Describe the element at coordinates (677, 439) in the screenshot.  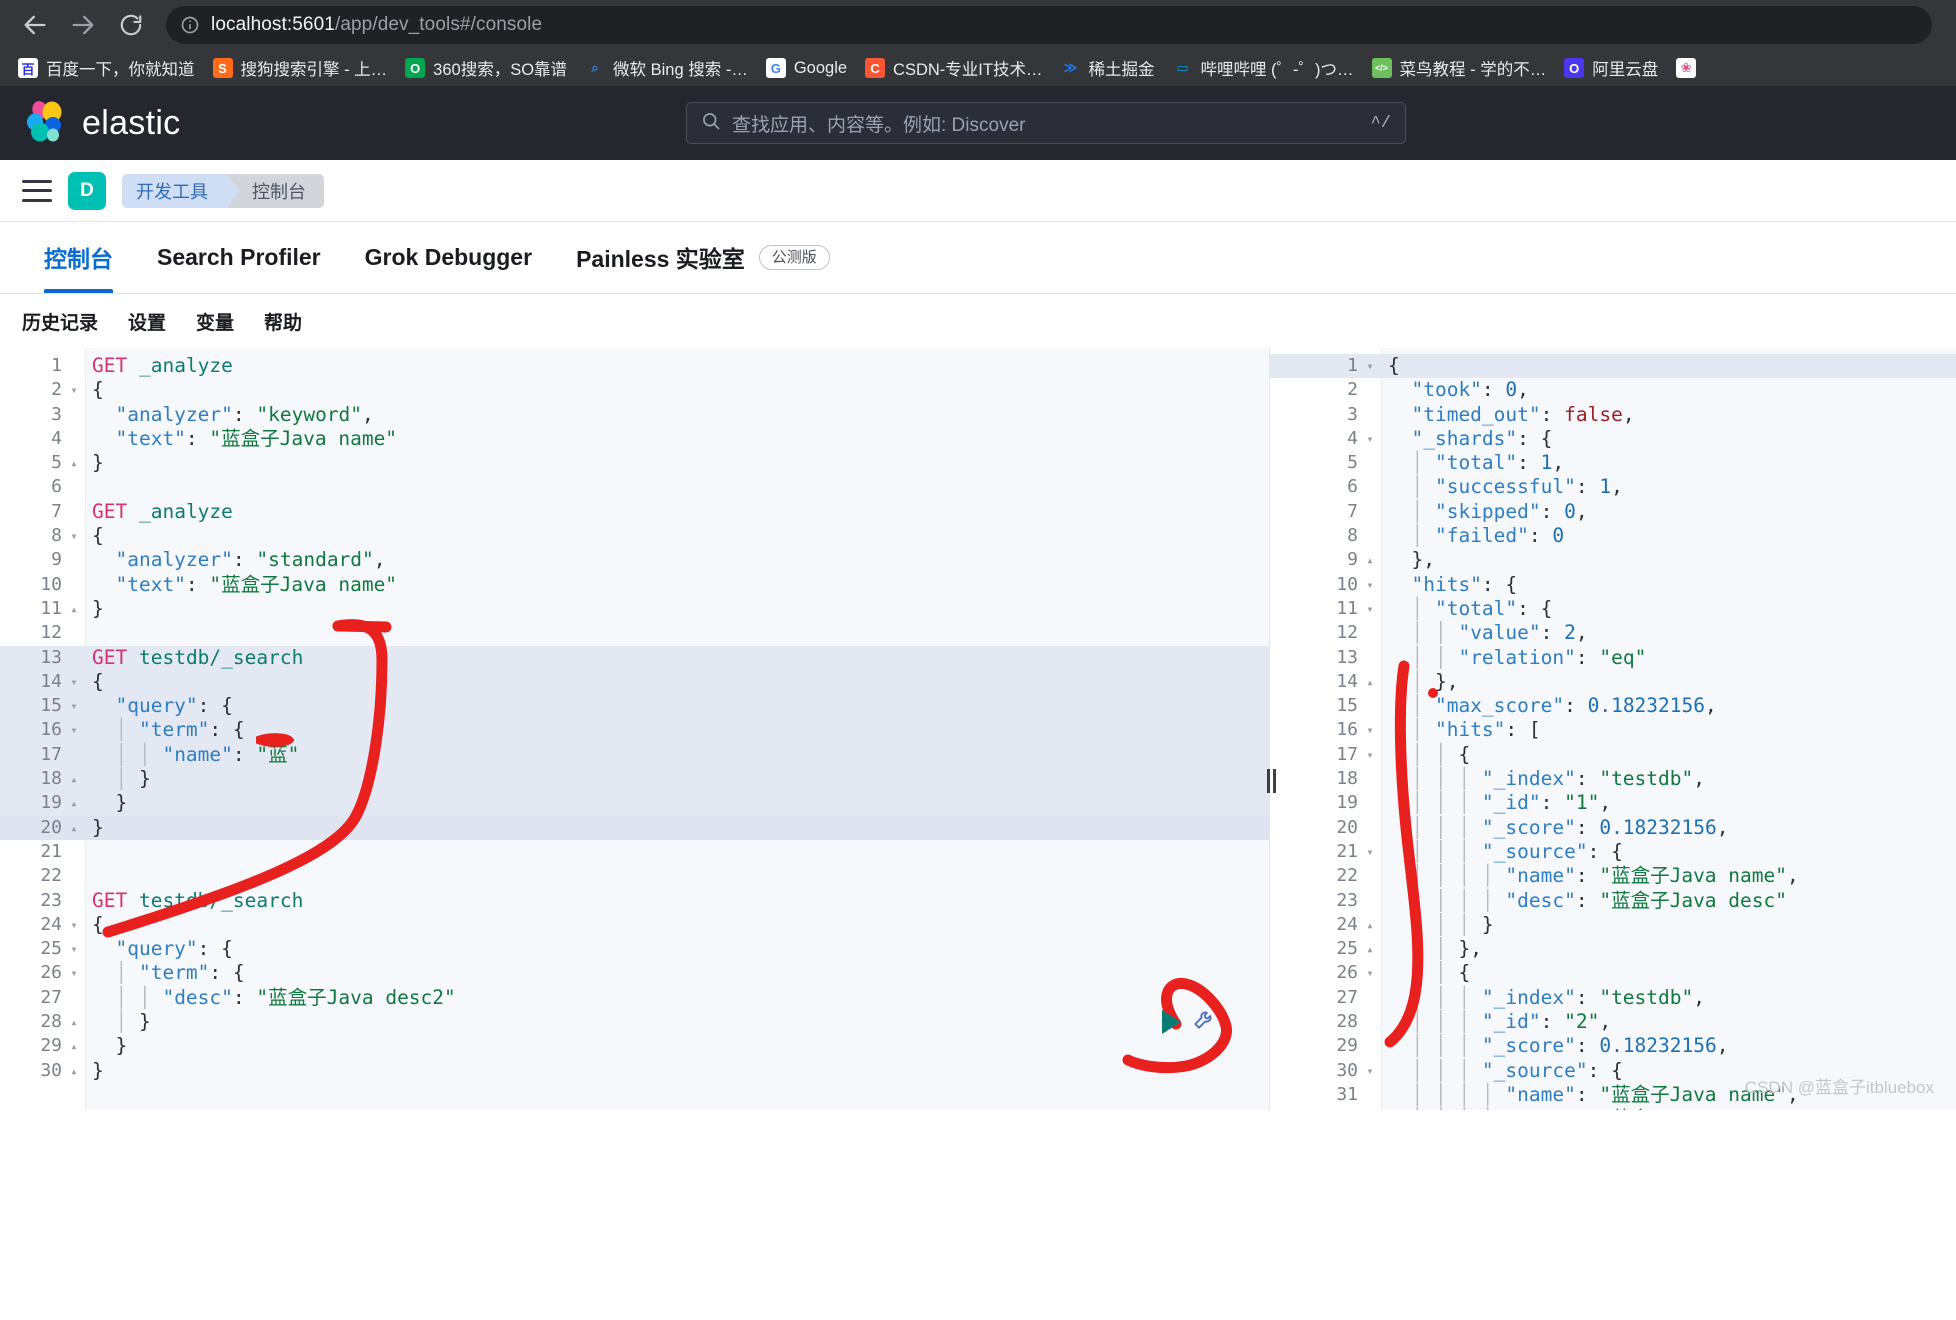
I see `code-line-text: "text": "蓝盒子Java name"` at that location.